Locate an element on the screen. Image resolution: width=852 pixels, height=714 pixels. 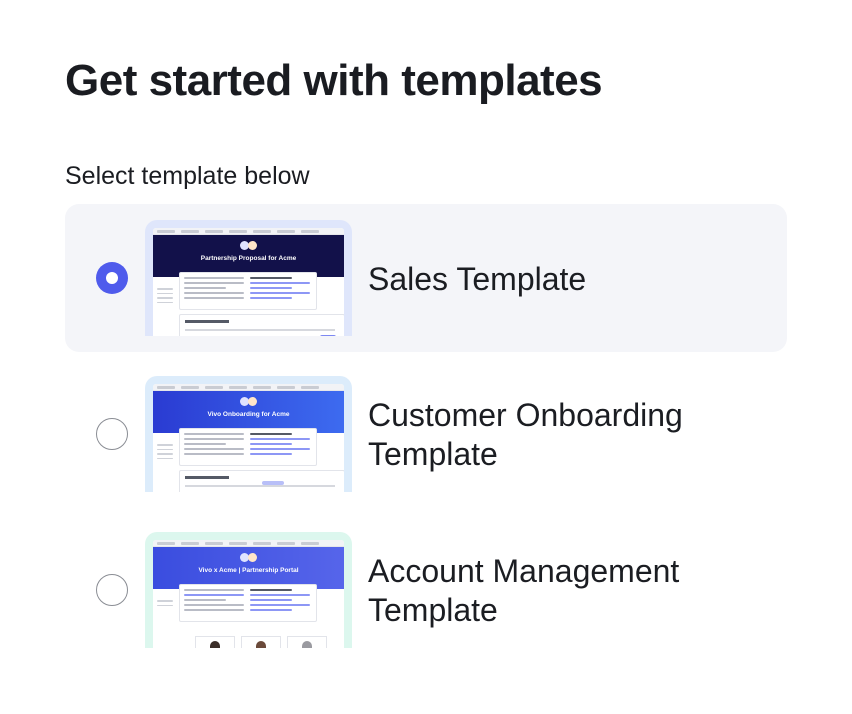
template-preview-account-management: Vivo x Acme | Partnership Portal is located at coordinates (248, 590).